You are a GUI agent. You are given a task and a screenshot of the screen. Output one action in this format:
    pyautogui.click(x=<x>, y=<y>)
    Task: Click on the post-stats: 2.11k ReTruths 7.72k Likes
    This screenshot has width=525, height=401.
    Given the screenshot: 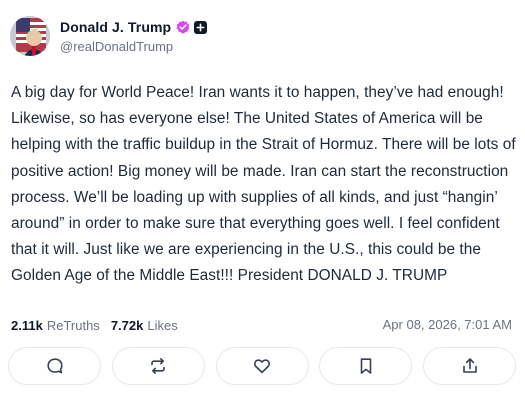 What is the action you would take?
    pyautogui.click(x=94, y=325)
    